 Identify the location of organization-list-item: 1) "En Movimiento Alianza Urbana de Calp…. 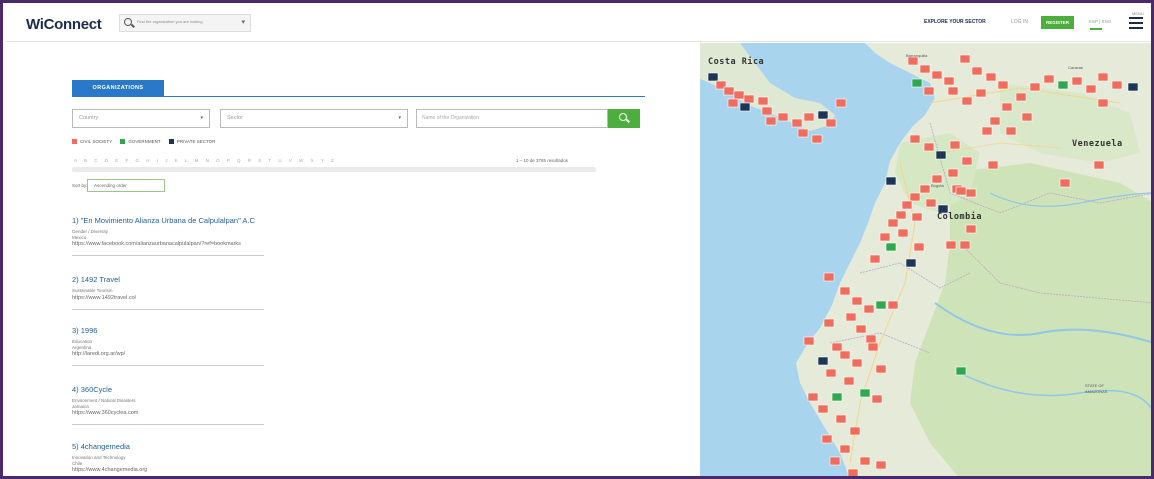
(222, 236).